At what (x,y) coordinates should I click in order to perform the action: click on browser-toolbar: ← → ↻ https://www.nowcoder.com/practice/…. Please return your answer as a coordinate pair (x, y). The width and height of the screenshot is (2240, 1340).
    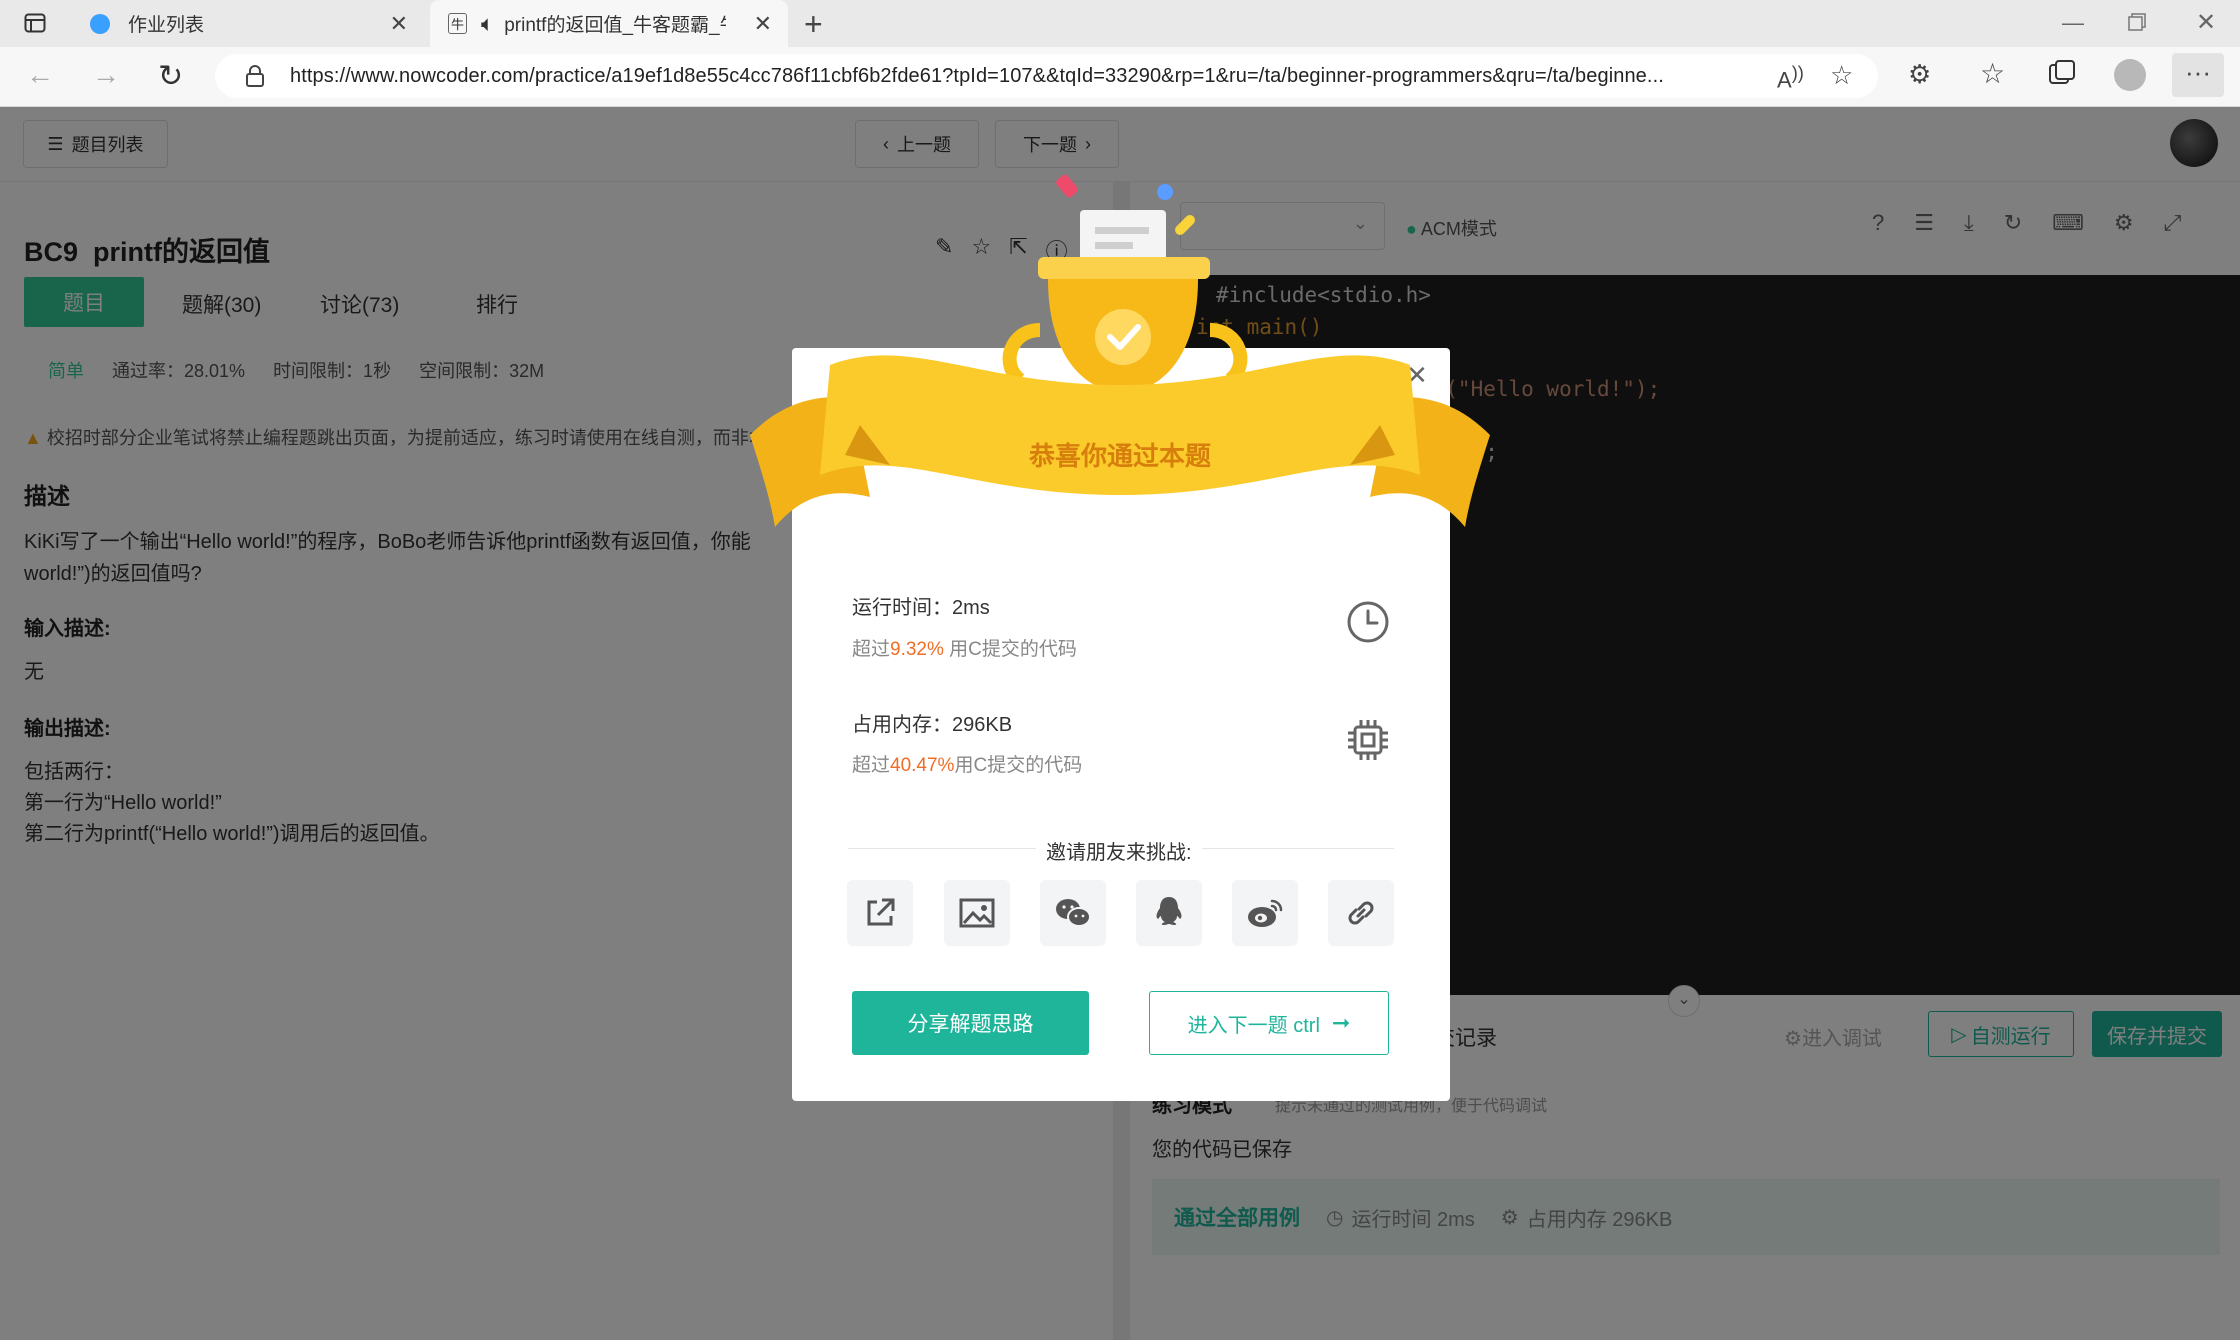
    Looking at the image, I should click on (1120, 77).